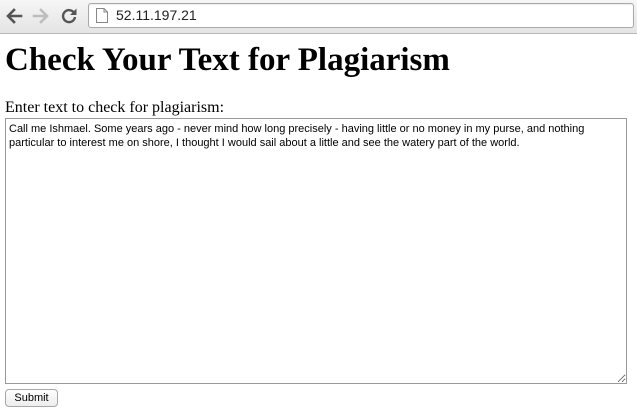  What do you see at coordinates (31, 398) in the screenshot?
I see `submit-button: Submit` at bounding box center [31, 398].